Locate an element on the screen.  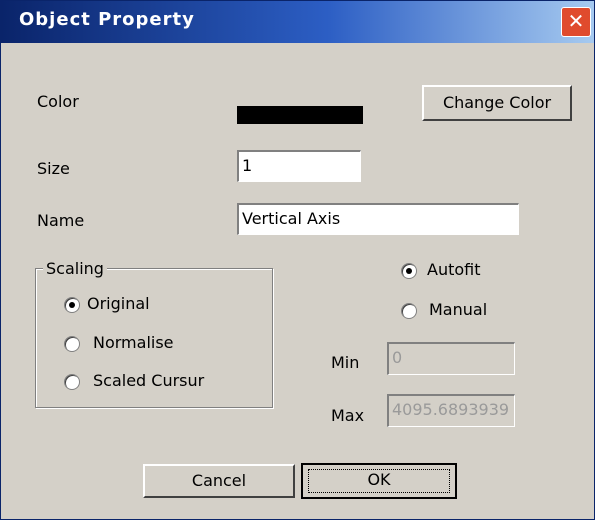
manual-radio is located at coordinates (409, 311).